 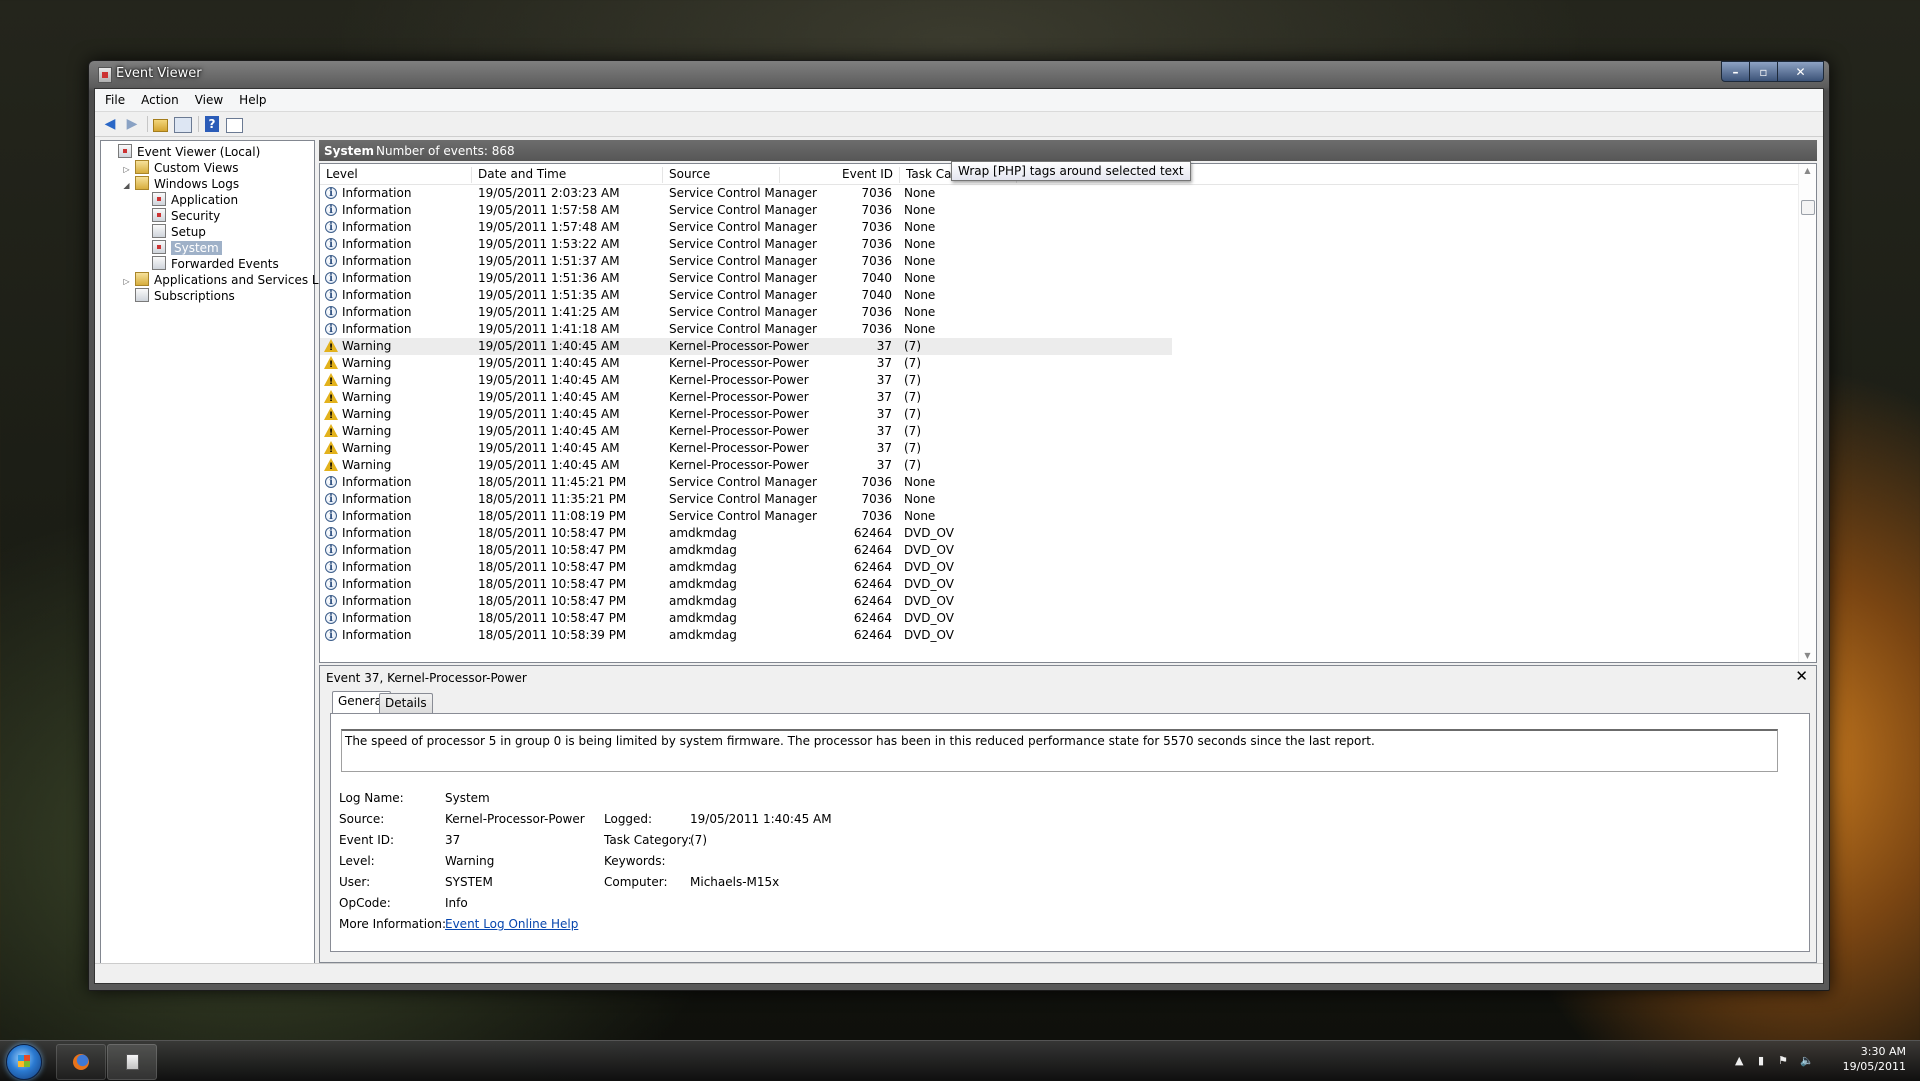 What do you see at coordinates (114, 100) in the screenshot?
I see `menu-file: File` at bounding box center [114, 100].